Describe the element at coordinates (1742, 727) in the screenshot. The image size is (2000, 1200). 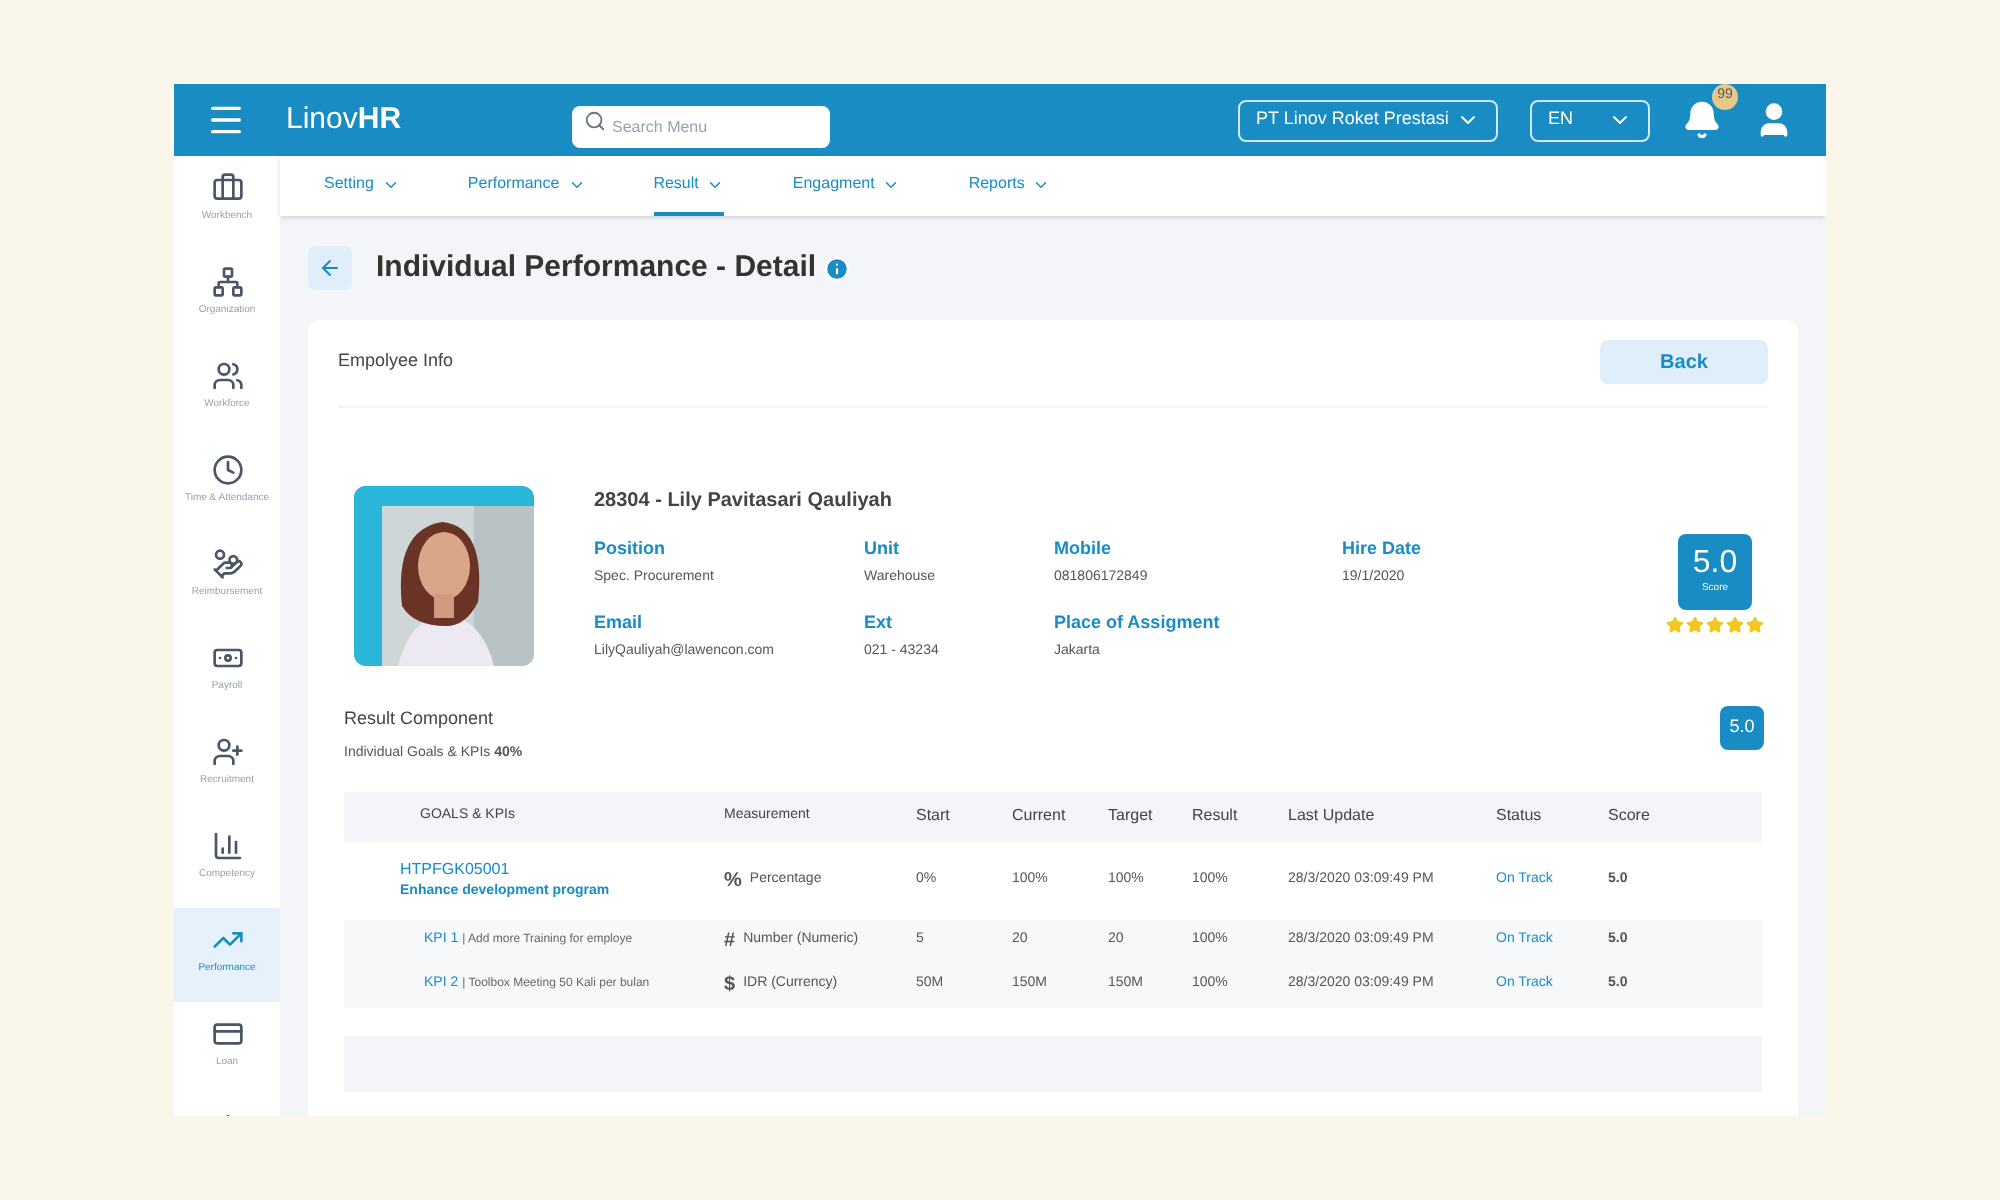
I see `result-score-badge: 5.0` at that location.